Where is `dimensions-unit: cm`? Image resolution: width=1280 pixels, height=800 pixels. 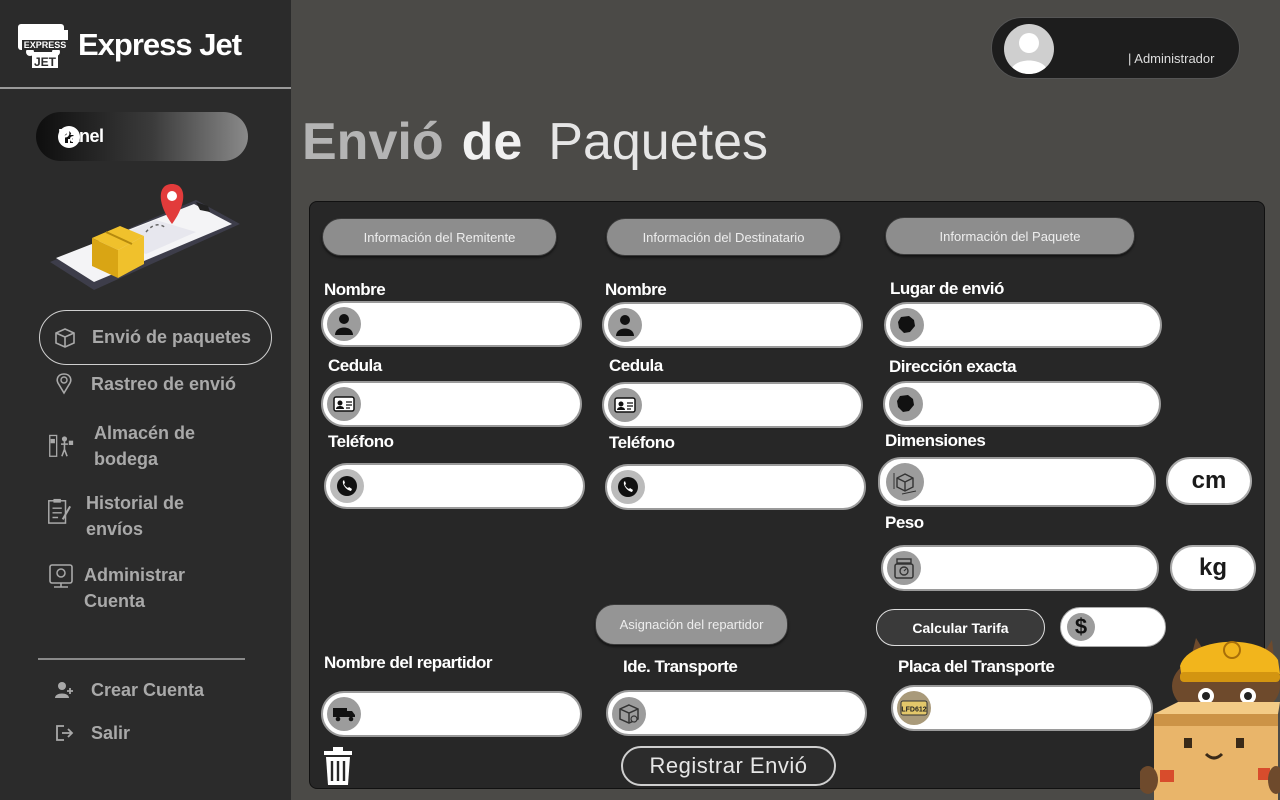
dimensions-unit: cm is located at coordinates (1209, 481).